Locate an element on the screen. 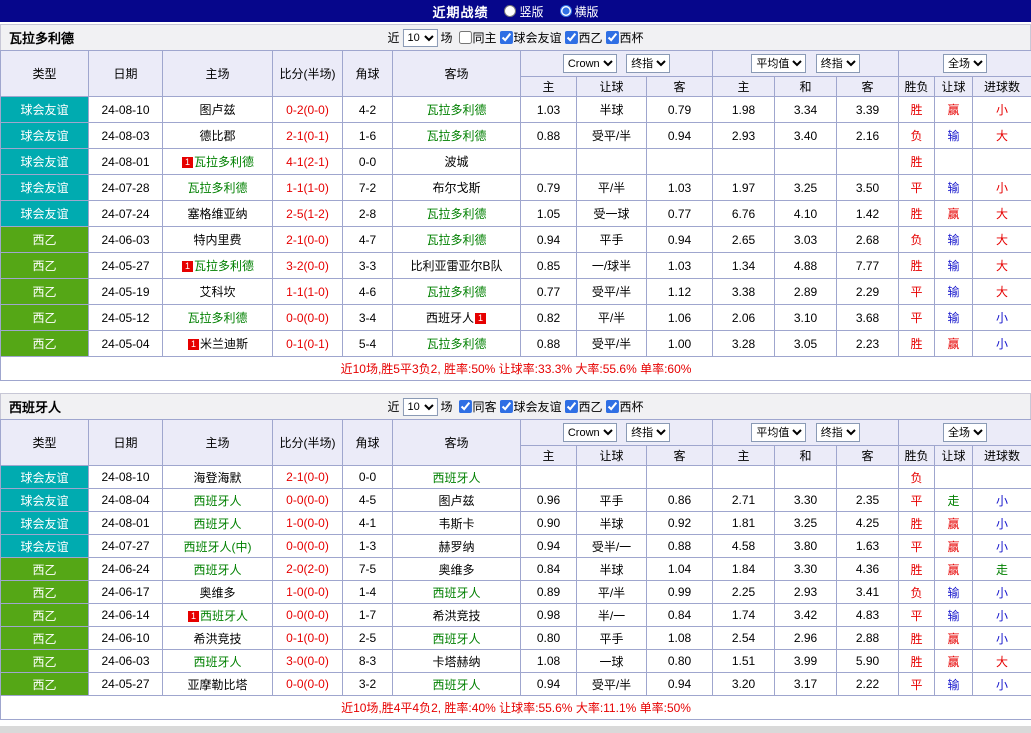 The width and height of the screenshot is (1031, 733). match-score: 2-5(1-2) is located at coordinates (307, 213).